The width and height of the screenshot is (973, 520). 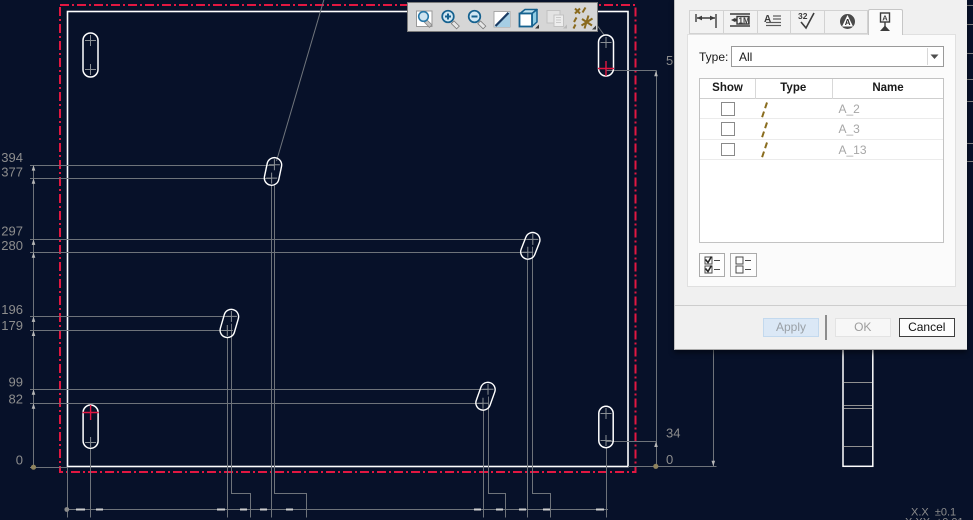 I want to click on svg-text: 394, so click(x=12, y=157).